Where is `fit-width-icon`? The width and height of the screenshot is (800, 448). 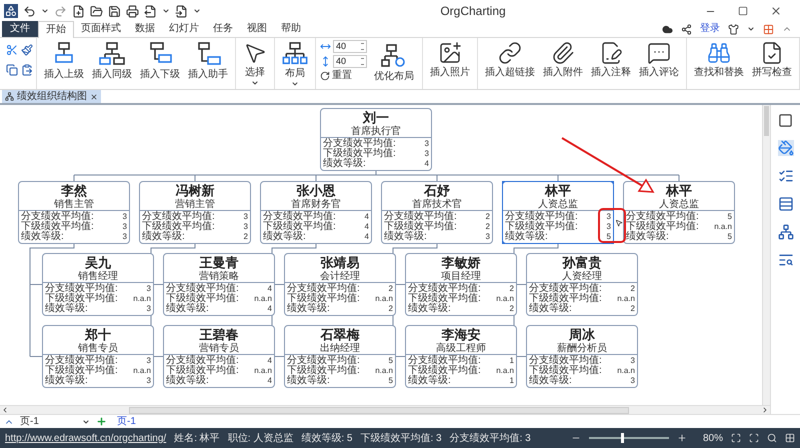 fit-width-icon is located at coordinates (754, 438).